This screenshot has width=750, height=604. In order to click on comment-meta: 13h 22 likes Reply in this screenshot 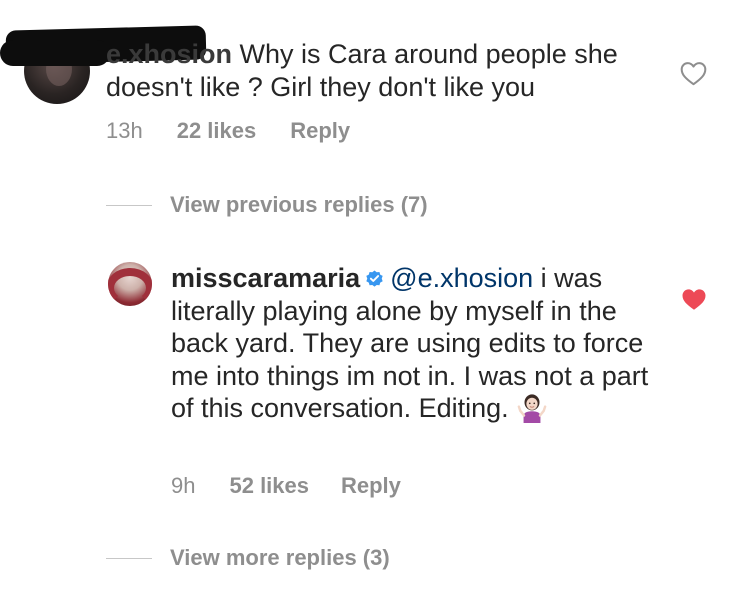, I will do `click(228, 131)`.